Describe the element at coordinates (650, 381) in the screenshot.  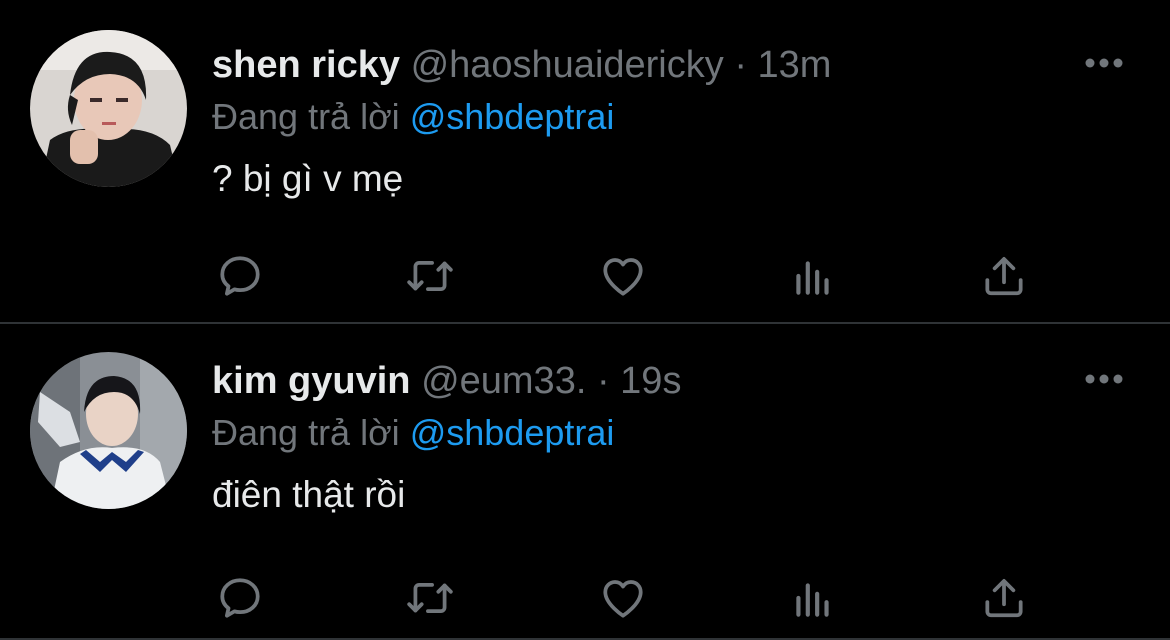
I see `timestamp: 19s` at that location.